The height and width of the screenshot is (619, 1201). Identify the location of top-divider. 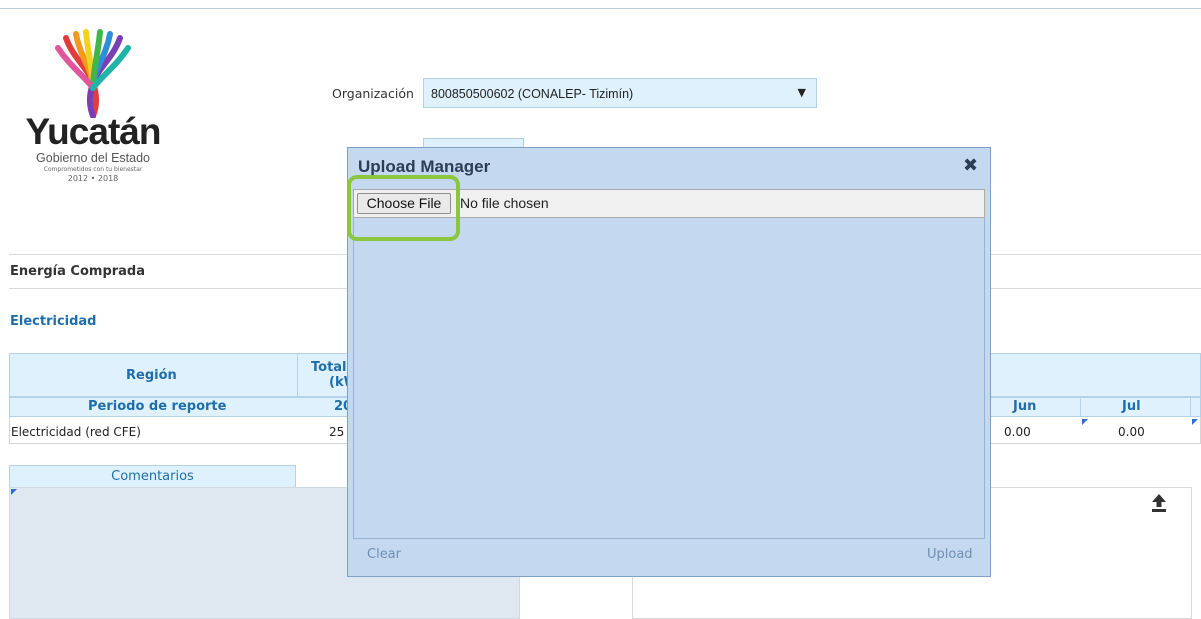
(600, 8).